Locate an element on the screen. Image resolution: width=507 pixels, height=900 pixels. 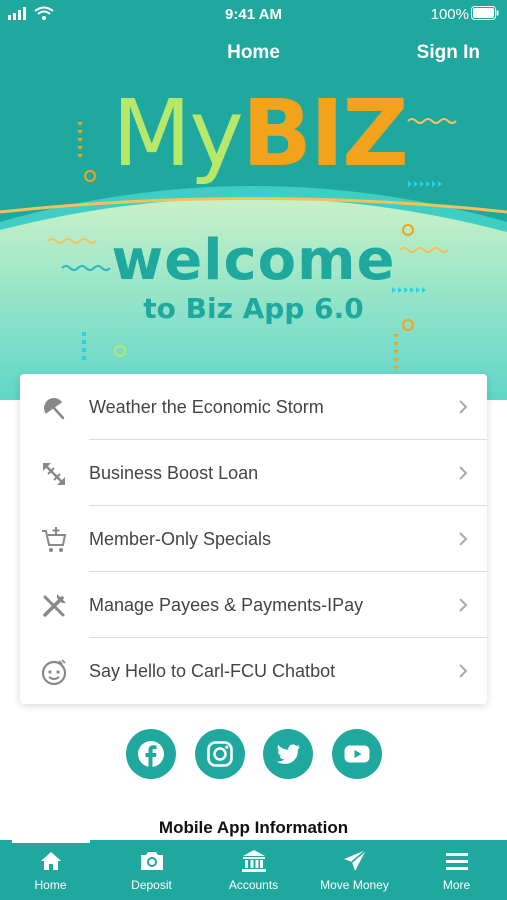
tab-label: Move Money is located at coordinates (354, 885).